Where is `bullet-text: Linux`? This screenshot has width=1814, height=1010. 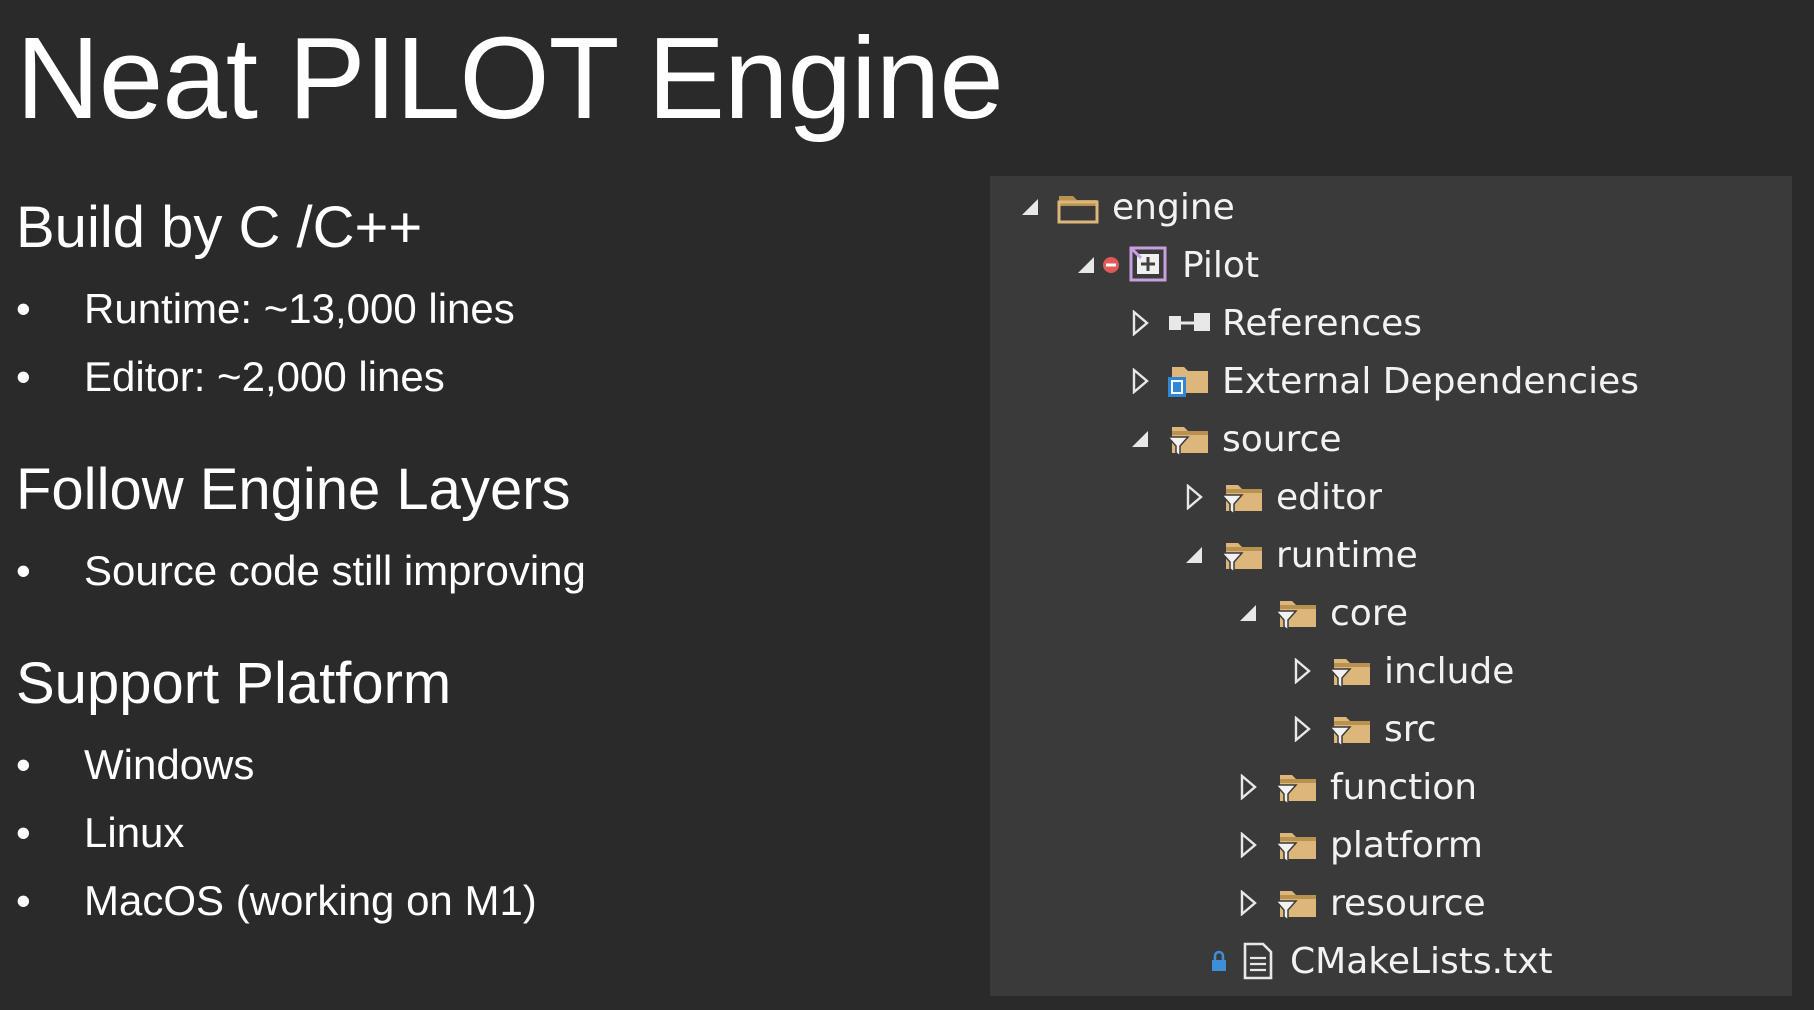 bullet-text: Linux is located at coordinates (134, 832).